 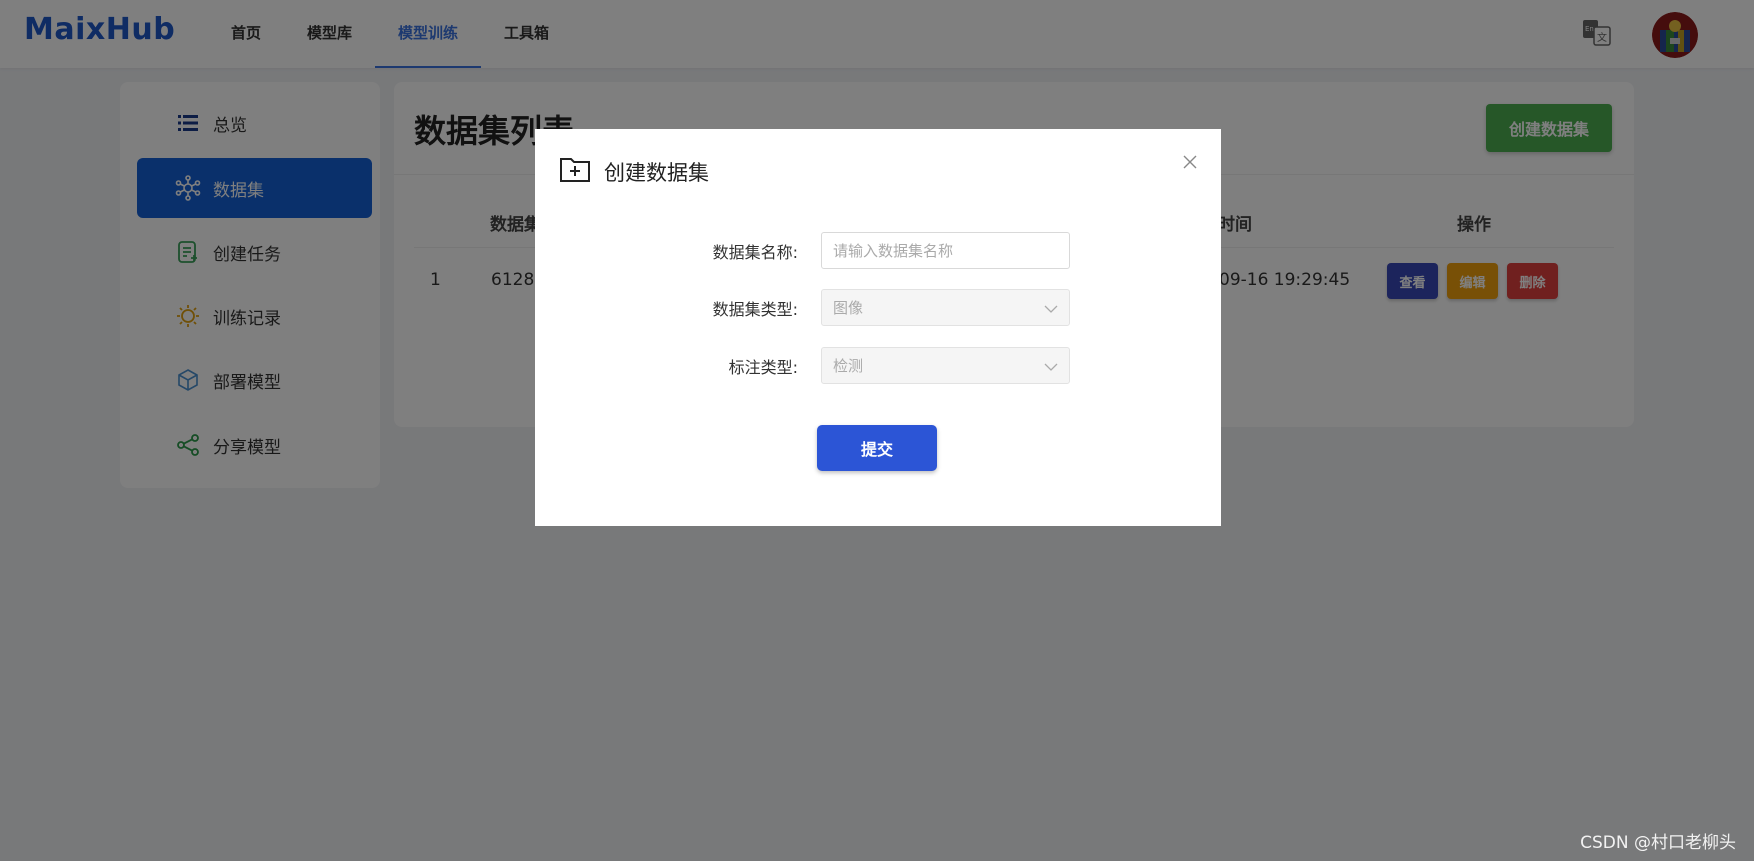 I want to click on dataset-type-select: 图像, so click(x=945, y=307).